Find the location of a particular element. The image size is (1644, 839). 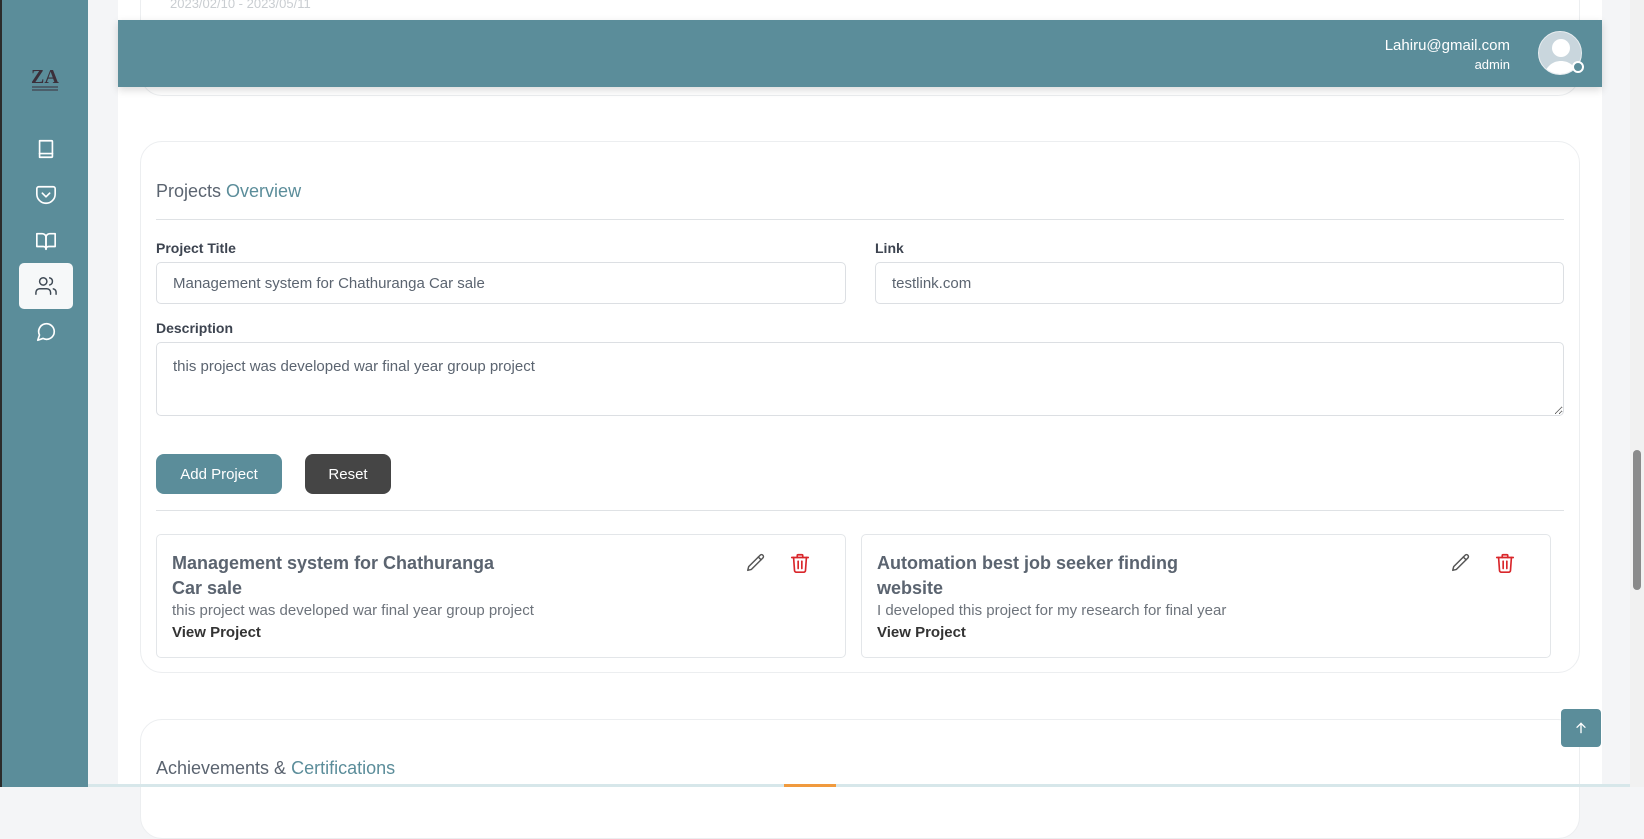

sidebar-item-courses is located at coordinates (46, 149).